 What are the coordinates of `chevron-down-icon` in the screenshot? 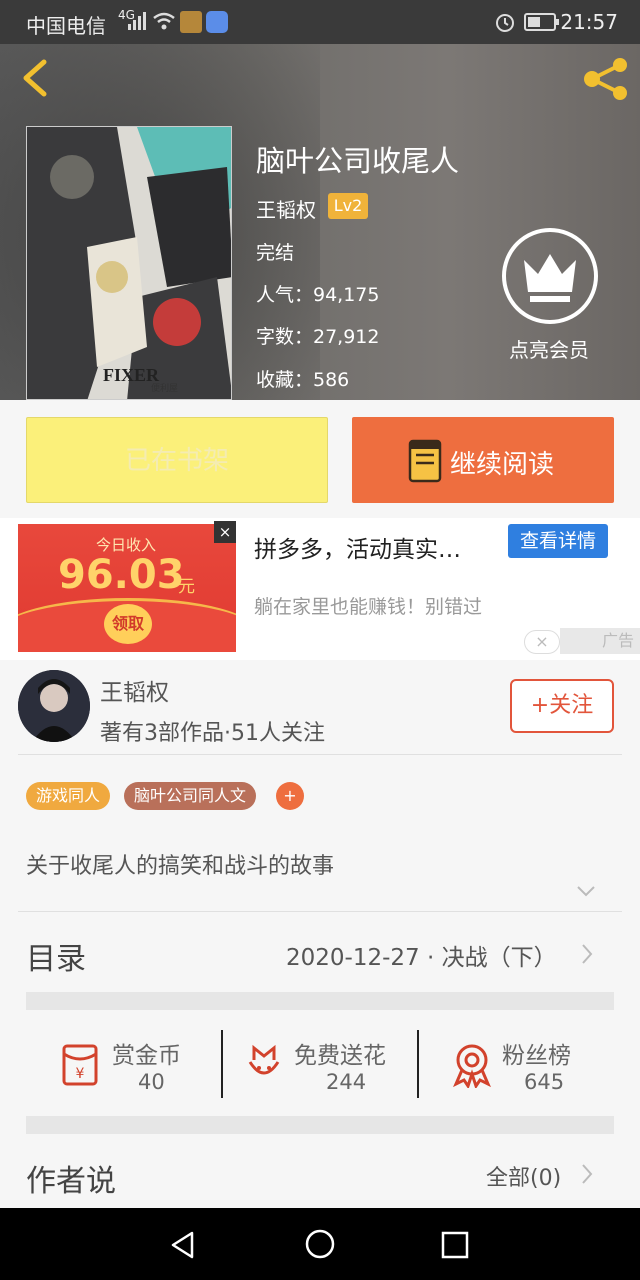 It's located at (586, 891).